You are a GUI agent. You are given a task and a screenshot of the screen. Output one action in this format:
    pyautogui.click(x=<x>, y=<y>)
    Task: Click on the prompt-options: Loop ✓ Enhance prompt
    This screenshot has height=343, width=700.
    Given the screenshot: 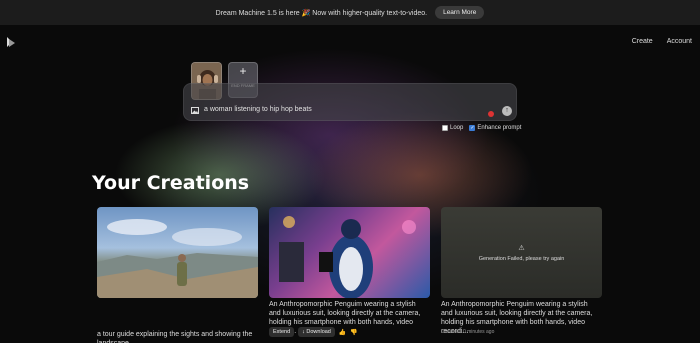 What is the action you would take?
    pyautogui.click(x=481, y=128)
    